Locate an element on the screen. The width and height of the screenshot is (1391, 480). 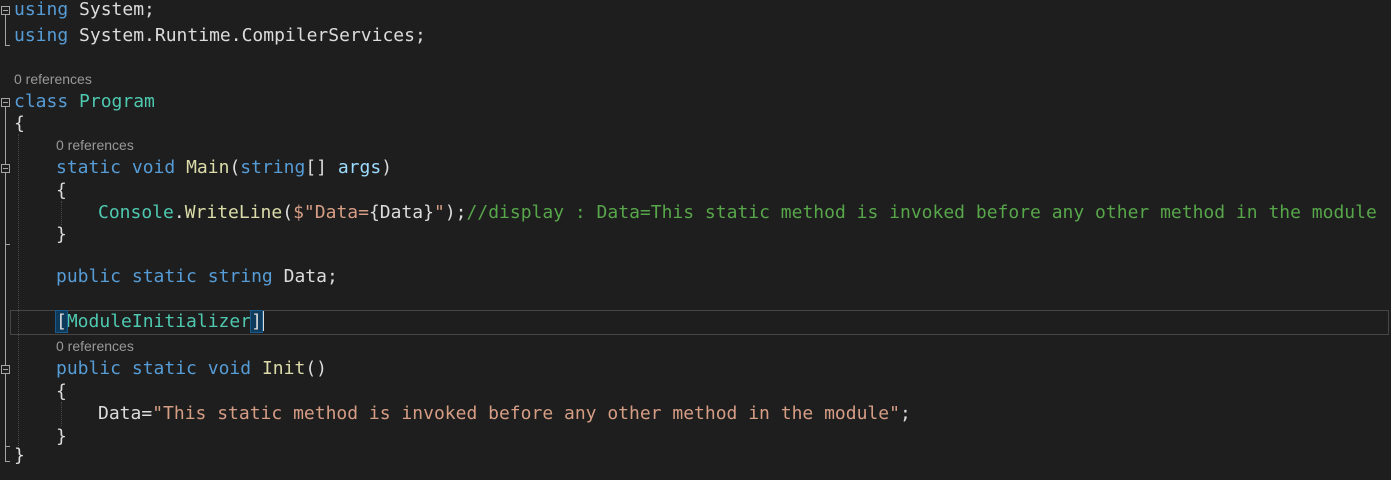
attribute-moduleinitializer: ModuleInitializer is located at coordinates (159, 321).